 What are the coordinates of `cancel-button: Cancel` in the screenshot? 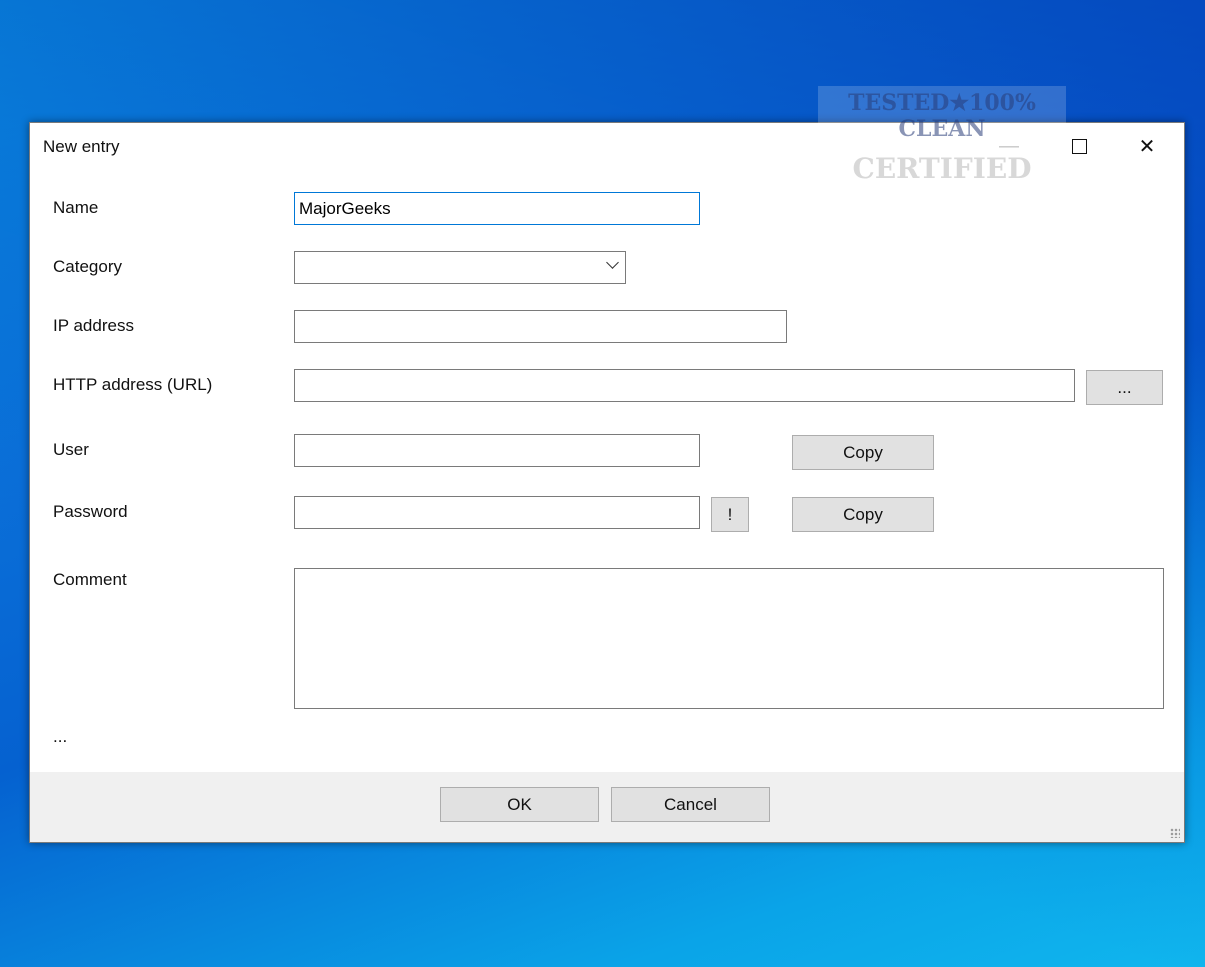 It's located at (690, 804).